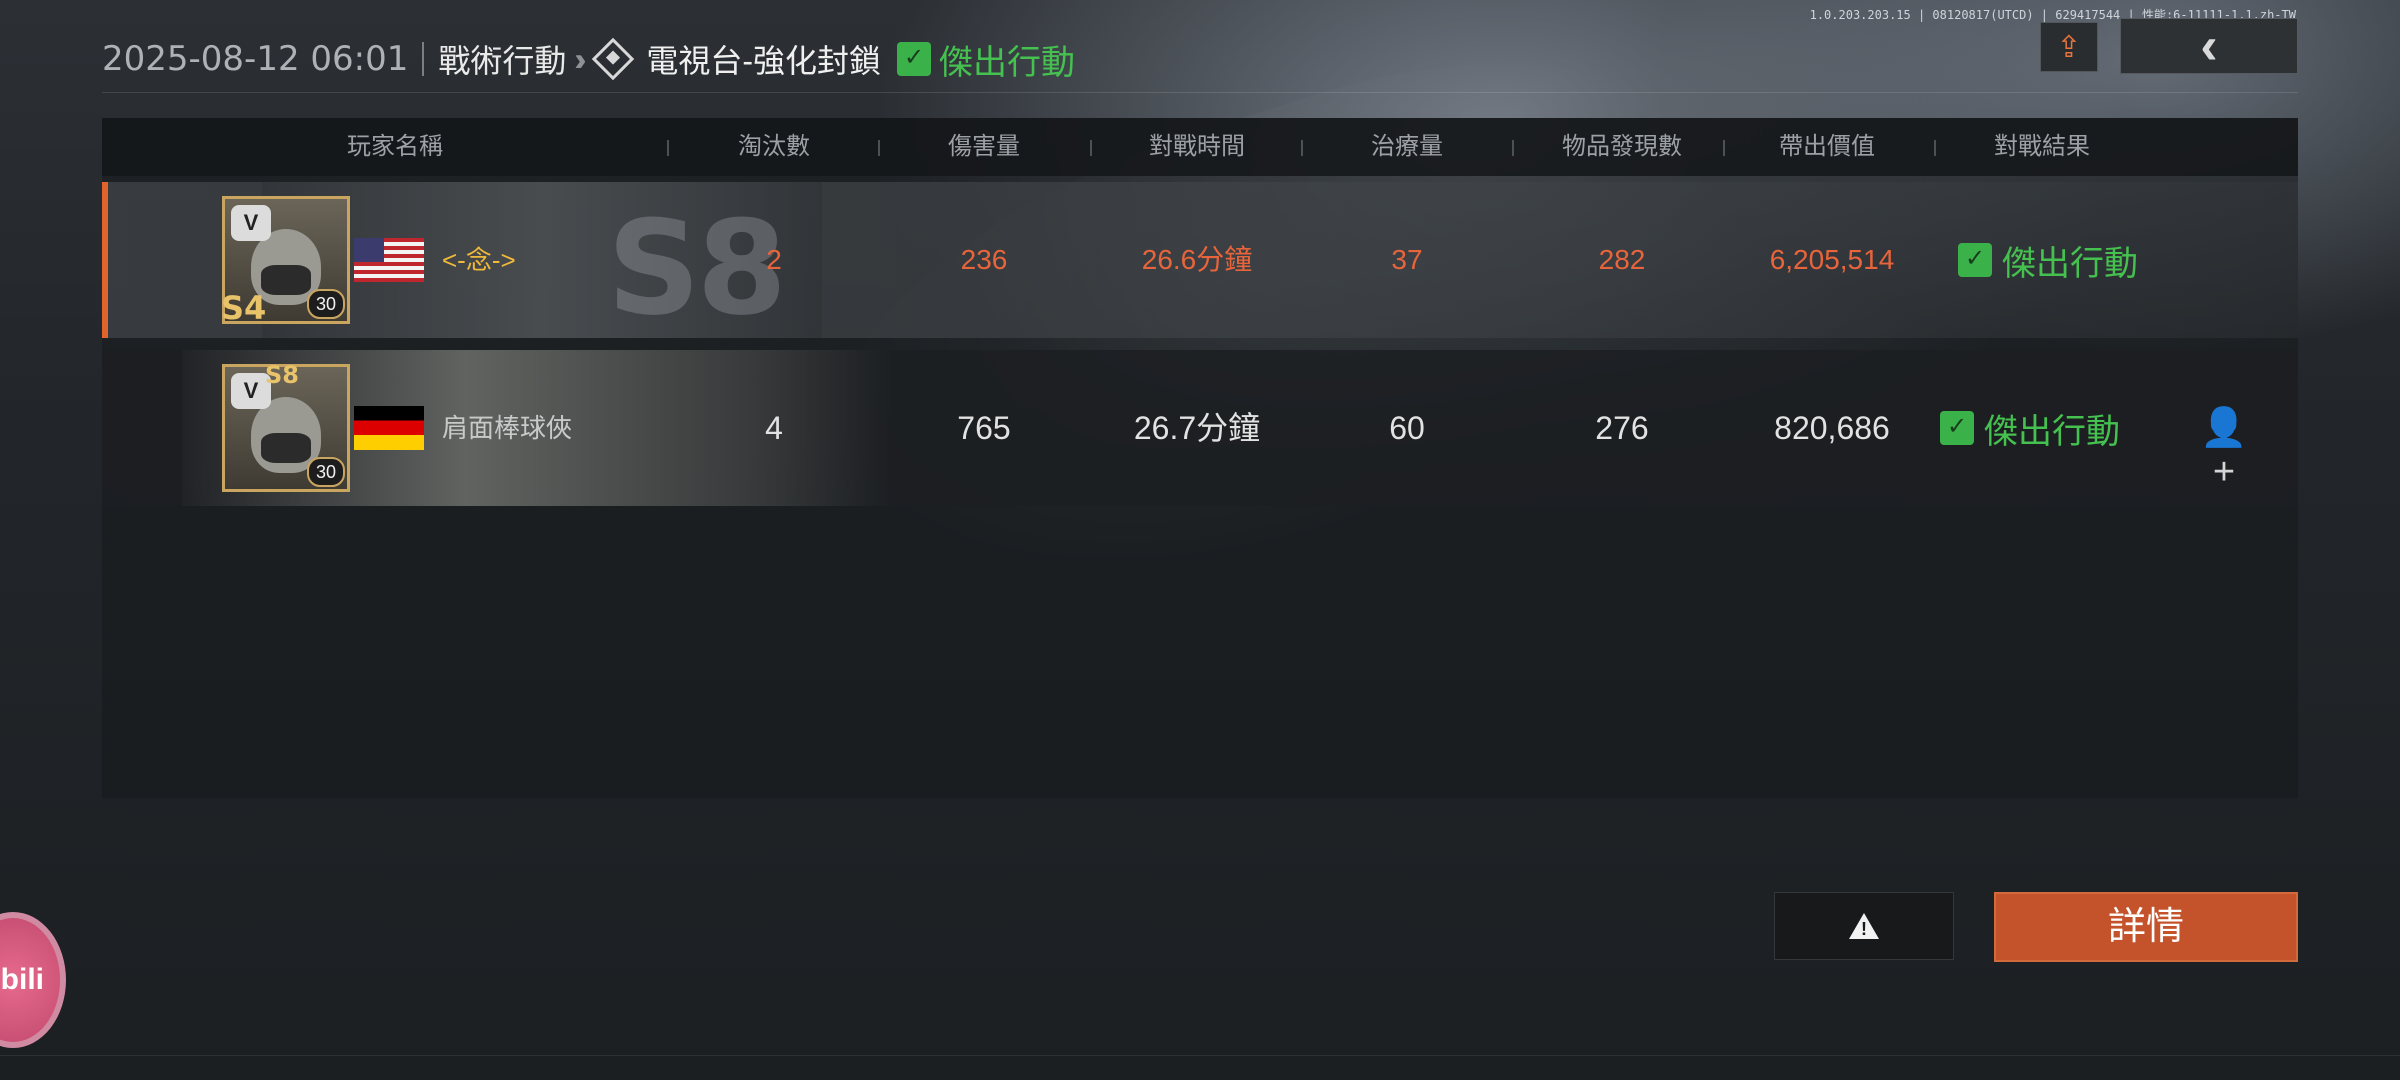 Image resolution: width=2400 pixels, height=1080 pixels. Describe the element at coordinates (282, 375) in the screenshot. I see `season-badge: S8` at that location.